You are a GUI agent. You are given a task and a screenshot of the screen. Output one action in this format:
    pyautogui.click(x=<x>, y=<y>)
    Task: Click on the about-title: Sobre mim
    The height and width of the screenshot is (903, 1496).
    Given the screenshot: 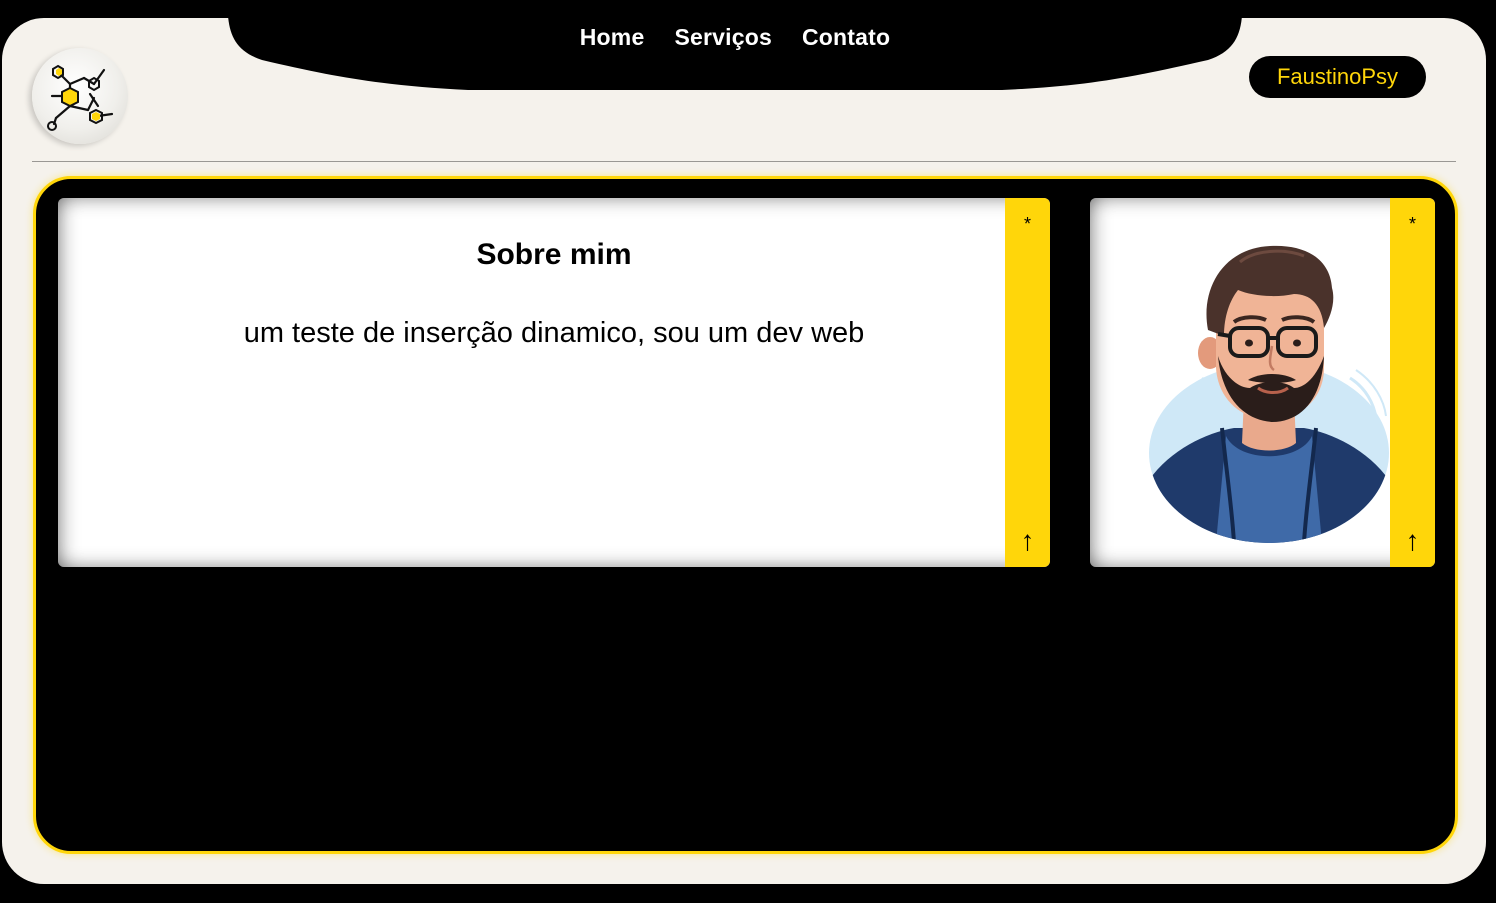 What is the action you would take?
    pyautogui.click(x=554, y=254)
    